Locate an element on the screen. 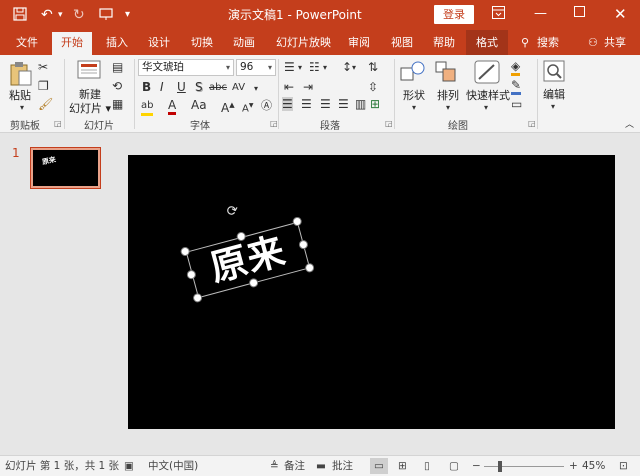  tab-insert: 插入 is located at coordinates (117, 42).